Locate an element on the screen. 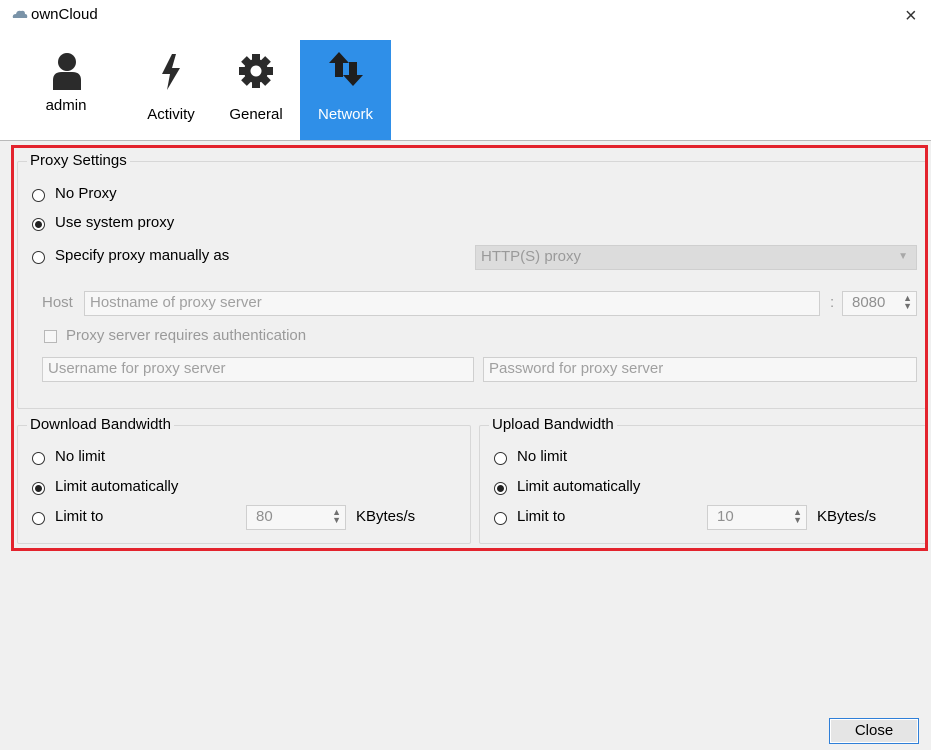 This screenshot has width=931, height=750. tab-label-network: Network is located at coordinates (345, 114).